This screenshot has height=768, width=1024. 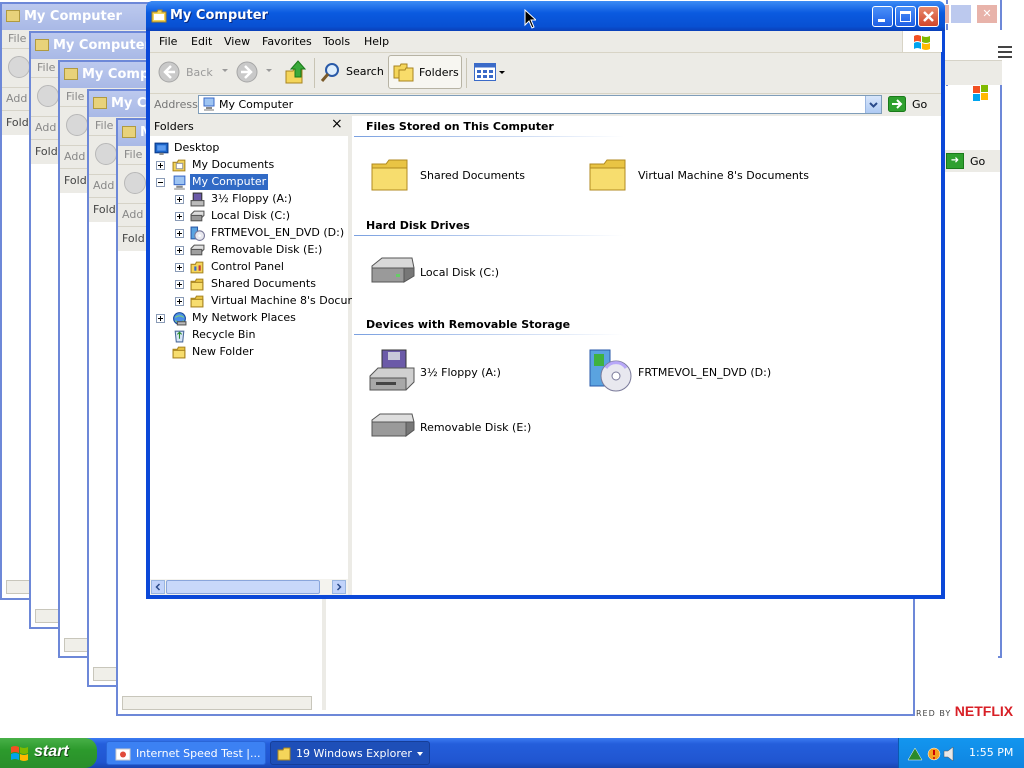 I want to click on forward-arrow-icon, so click(x=247, y=72).